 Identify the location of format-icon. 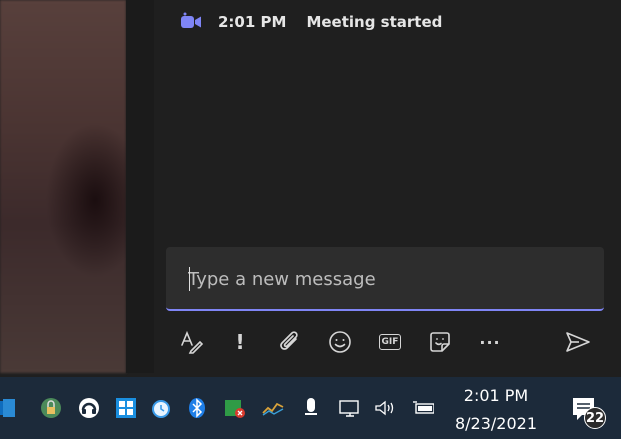
(192, 342).